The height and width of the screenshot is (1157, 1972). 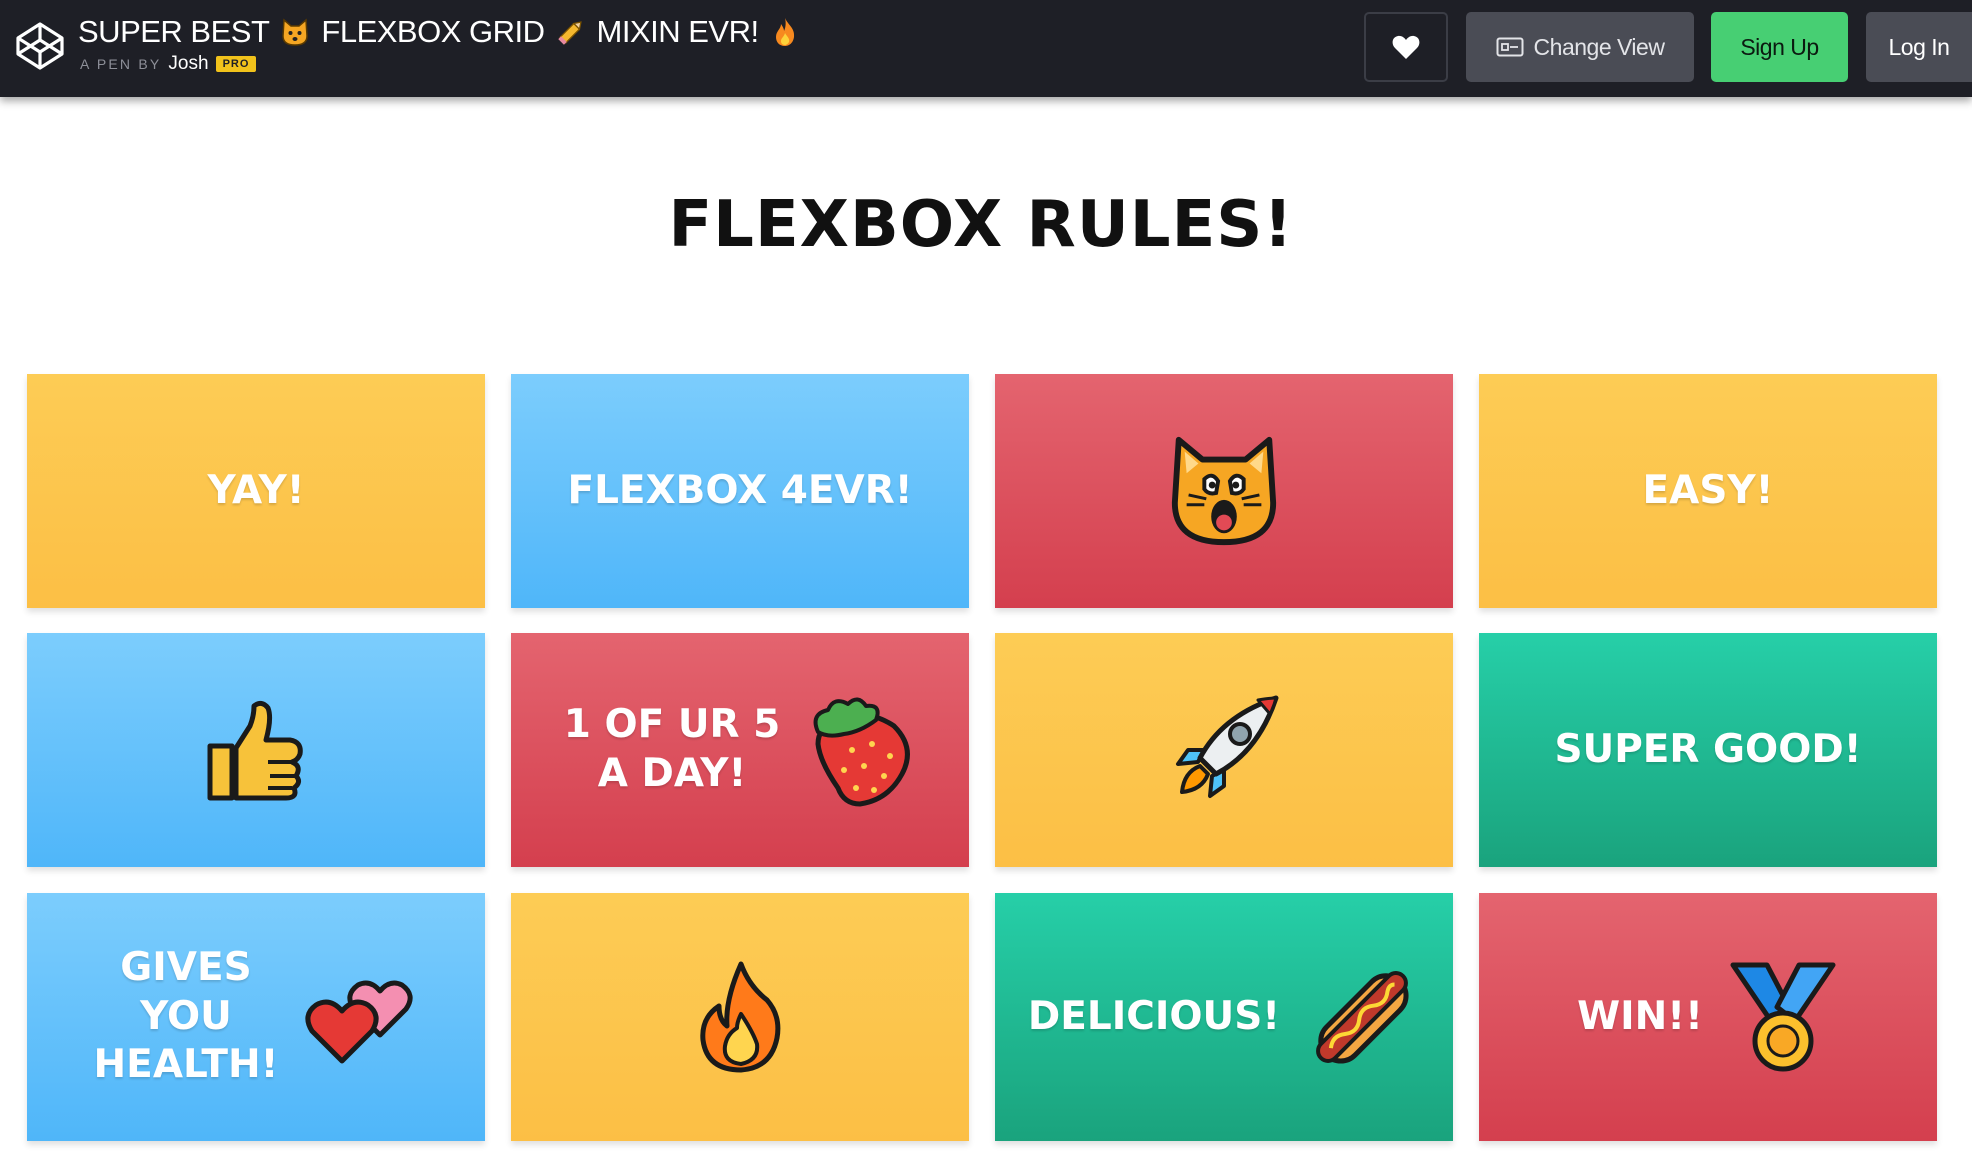 I want to click on tile-label: EASY!, so click(x=1708, y=490).